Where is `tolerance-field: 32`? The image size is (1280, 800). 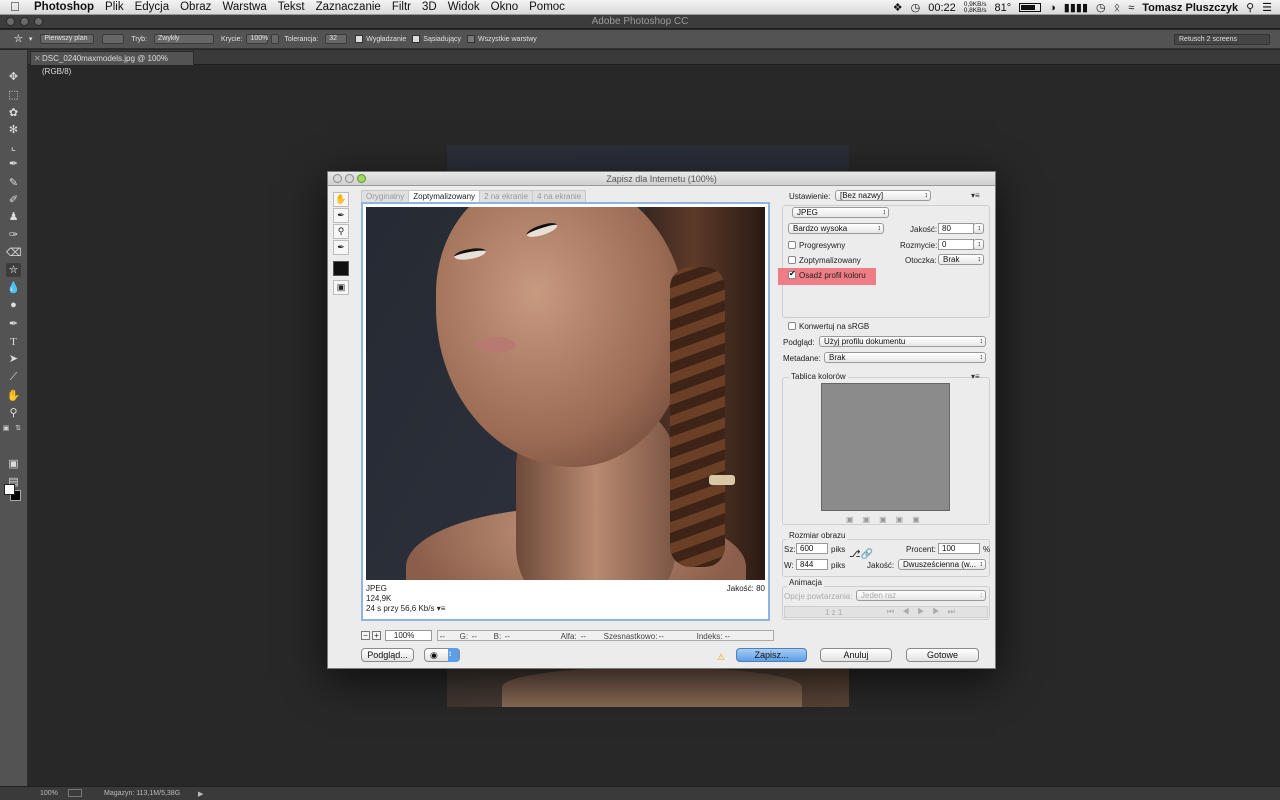
tolerance-field: 32 is located at coordinates (336, 39).